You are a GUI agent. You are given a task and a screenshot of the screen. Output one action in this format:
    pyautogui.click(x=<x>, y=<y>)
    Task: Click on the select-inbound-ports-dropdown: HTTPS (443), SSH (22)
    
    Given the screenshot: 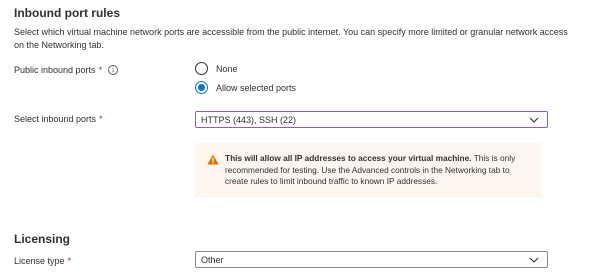 What is the action you would take?
    pyautogui.click(x=371, y=119)
    